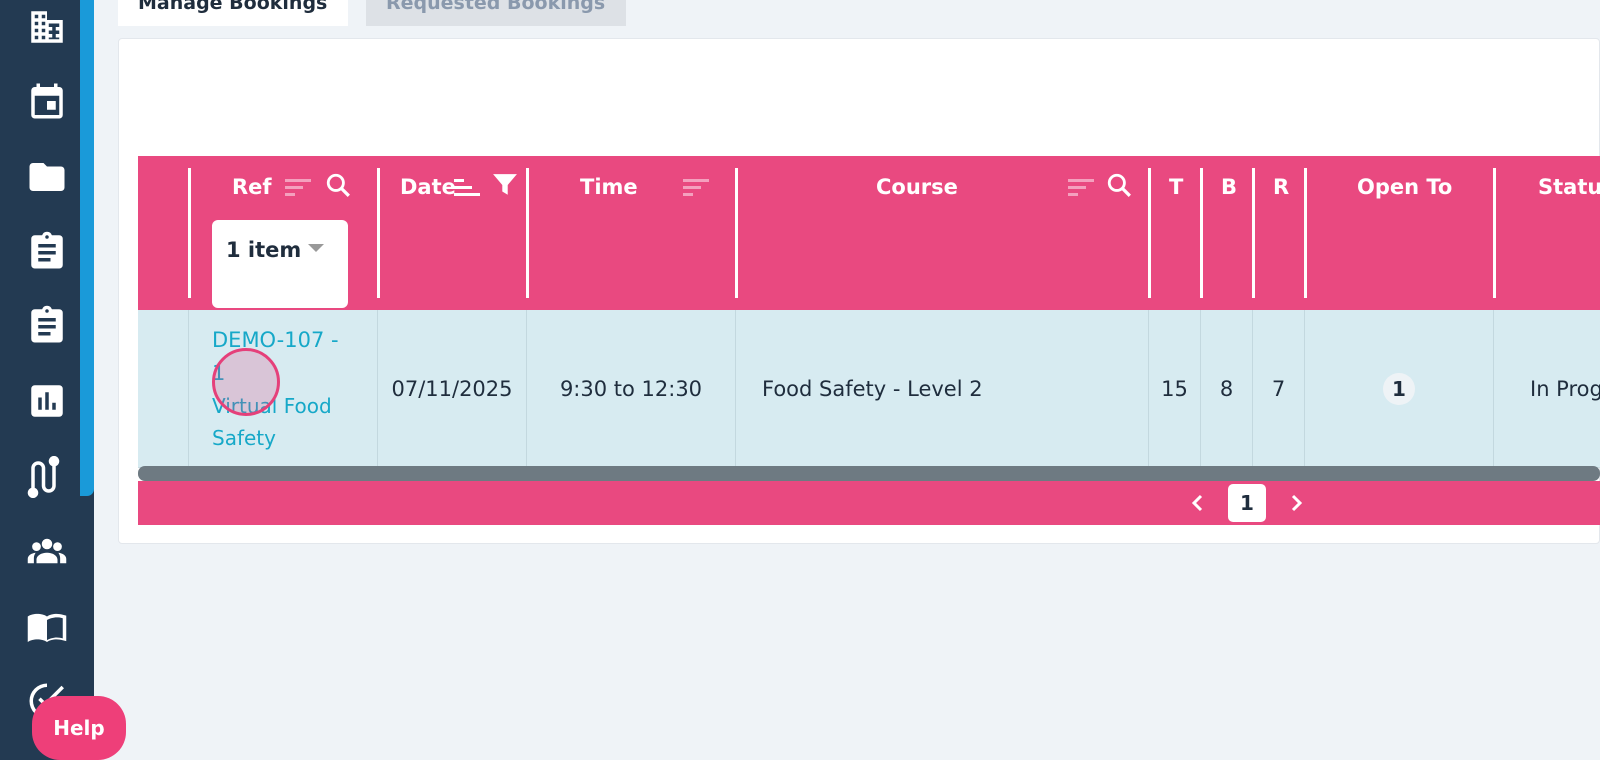 The image size is (1600, 760). What do you see at coordinates (1281, 187) in the screenshot?
I see `column-title: R` at bounding box center [1281, 187].